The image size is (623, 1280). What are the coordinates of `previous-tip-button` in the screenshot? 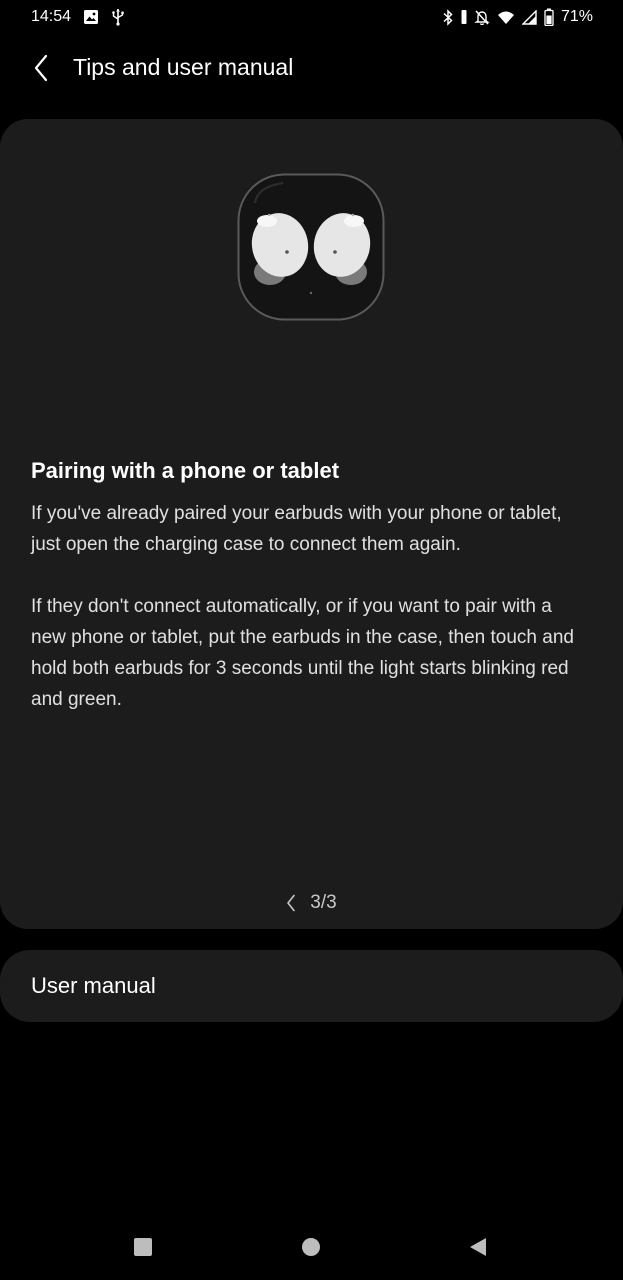 It's located at (291, 903).